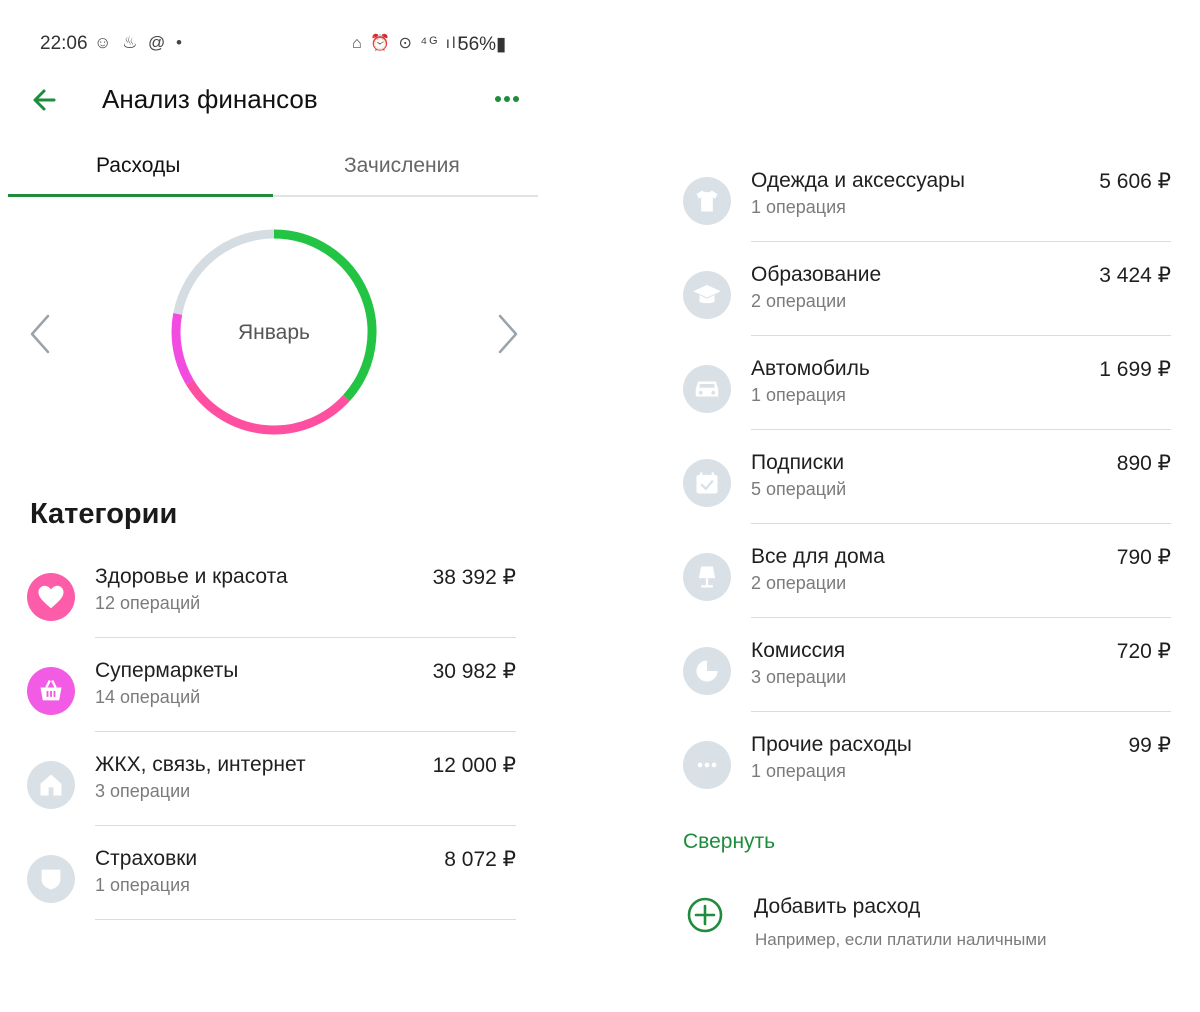 Image resolution: width=1200 pixels, height=1012 pixels. I want to click on page-title: Анализ финансов, so click(210, 99).